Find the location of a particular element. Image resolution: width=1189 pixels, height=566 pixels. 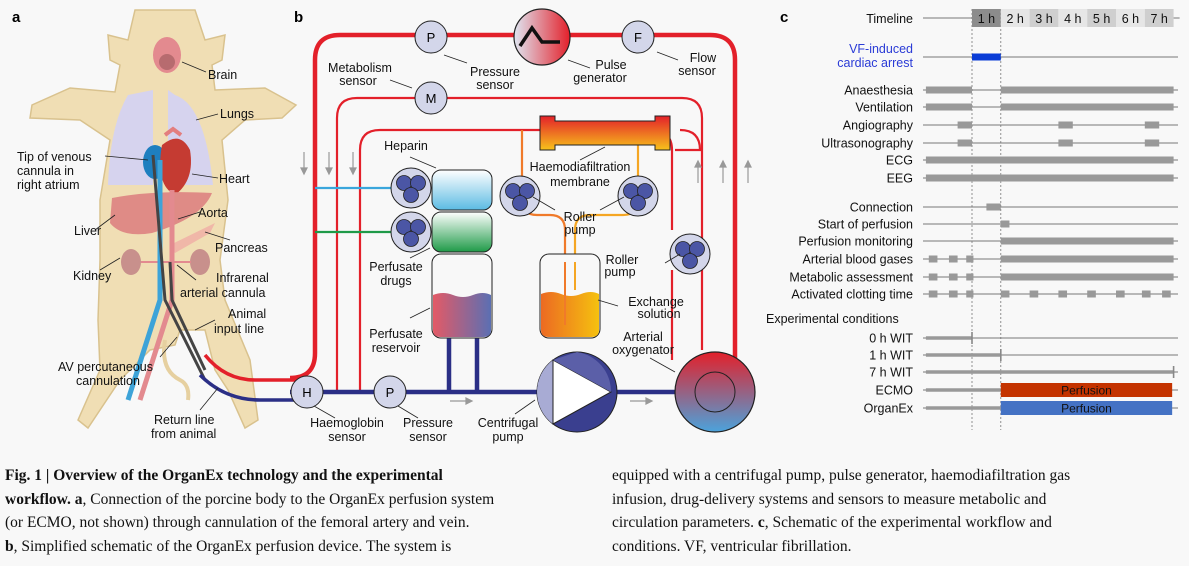

label-pressure-top-2: sensor is located at coordinates (495, 85).